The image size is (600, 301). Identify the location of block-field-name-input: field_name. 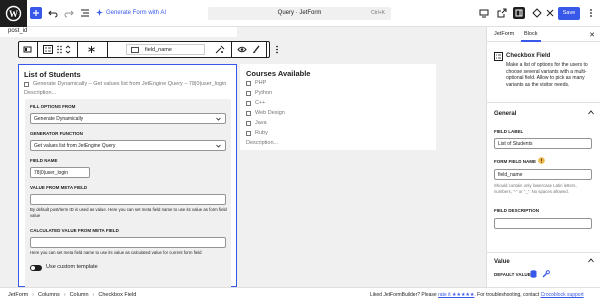
(165, 49).